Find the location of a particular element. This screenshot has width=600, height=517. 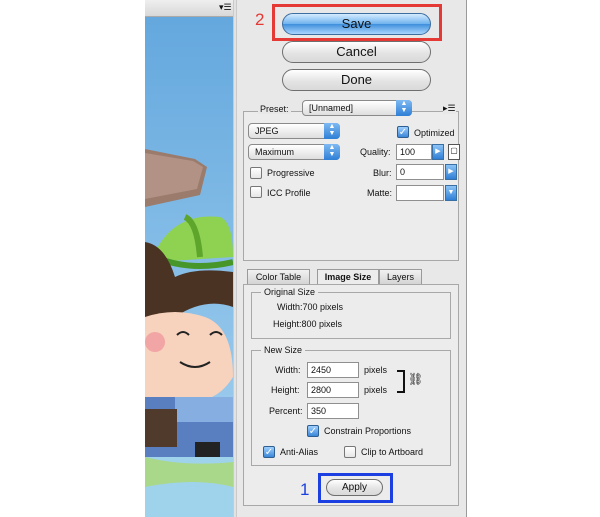

original-width: Width:700 pixels is located at coordinates (310, 307).